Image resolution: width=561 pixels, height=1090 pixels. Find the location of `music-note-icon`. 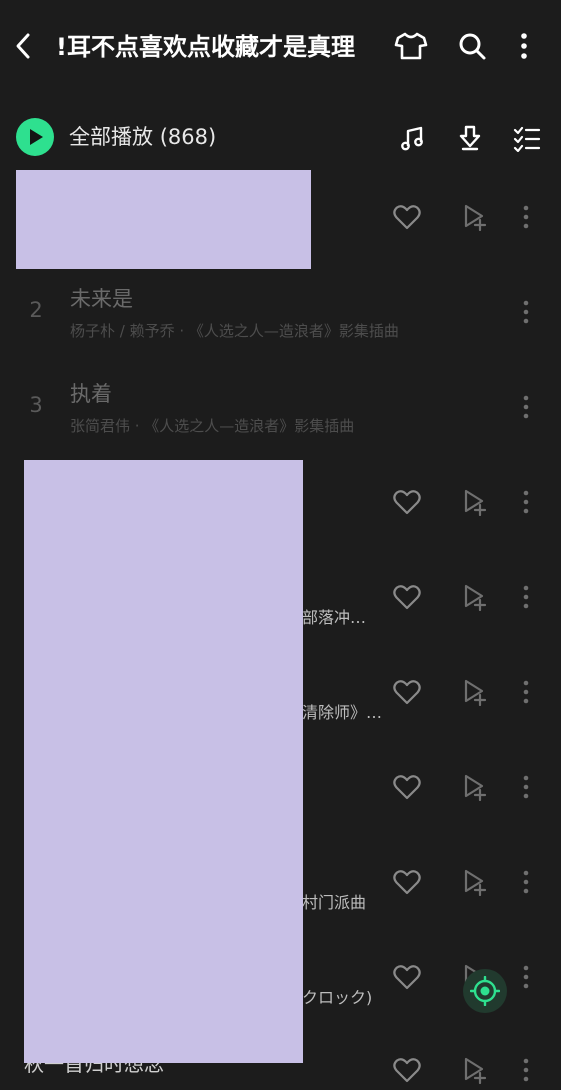

music-note-icon is located at coordinates (412, 138).